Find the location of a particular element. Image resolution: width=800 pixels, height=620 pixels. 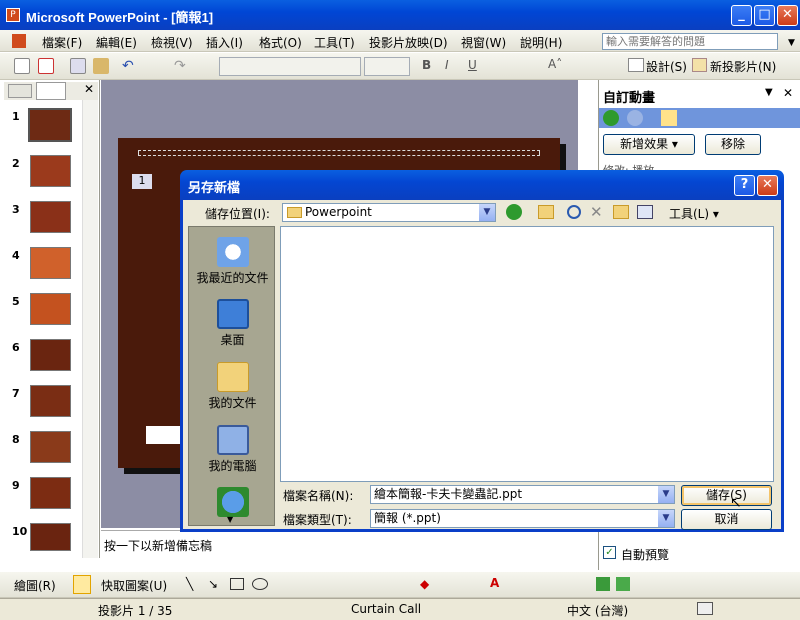

new-slide-button: 新投影片(N) is located at coordinates (743, 66).